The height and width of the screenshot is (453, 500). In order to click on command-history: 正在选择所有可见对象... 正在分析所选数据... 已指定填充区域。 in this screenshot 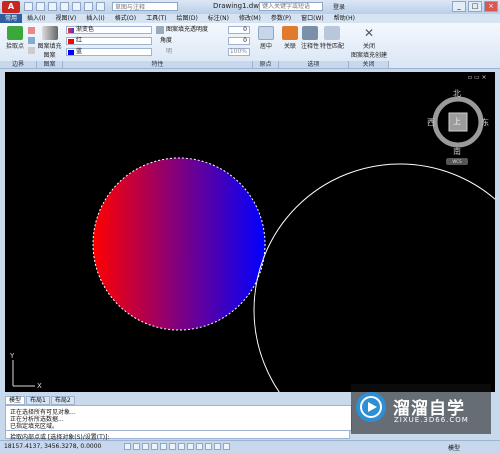, I will do `click(178, 418)`.